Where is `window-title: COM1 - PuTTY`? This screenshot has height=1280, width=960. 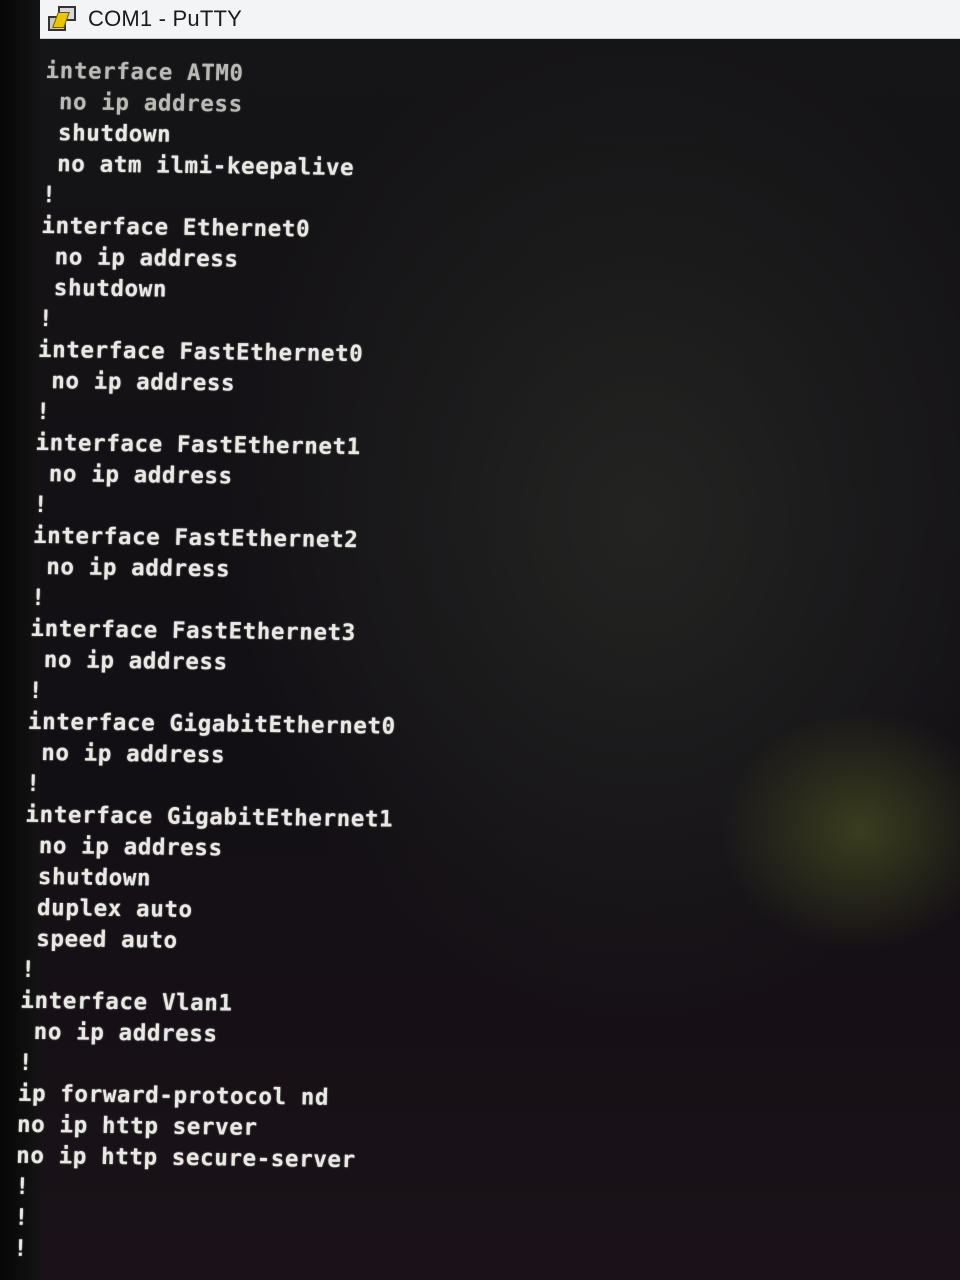
window-title: COM1 - PuTTY is located at coordinates (165, 18).